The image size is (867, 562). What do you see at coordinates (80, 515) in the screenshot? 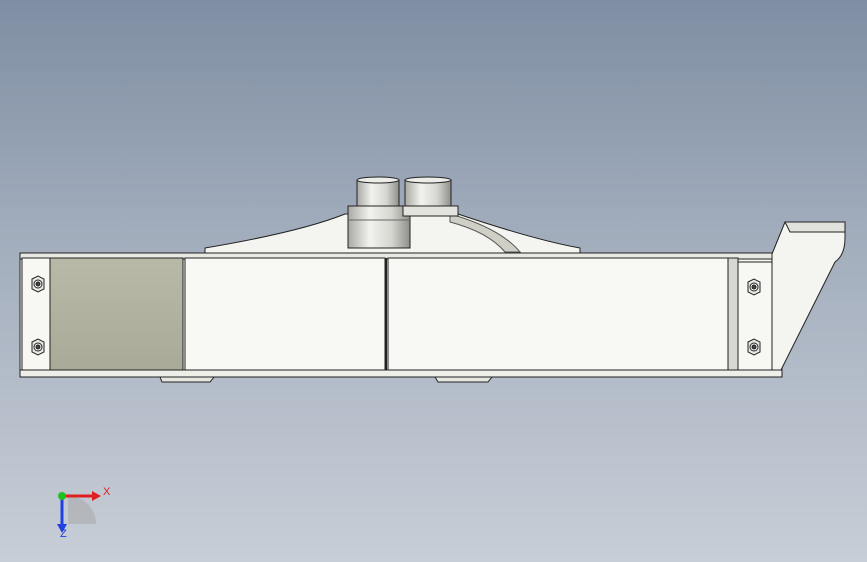
I see `orientation-triad: X Z` at bounding box center [80, 515].